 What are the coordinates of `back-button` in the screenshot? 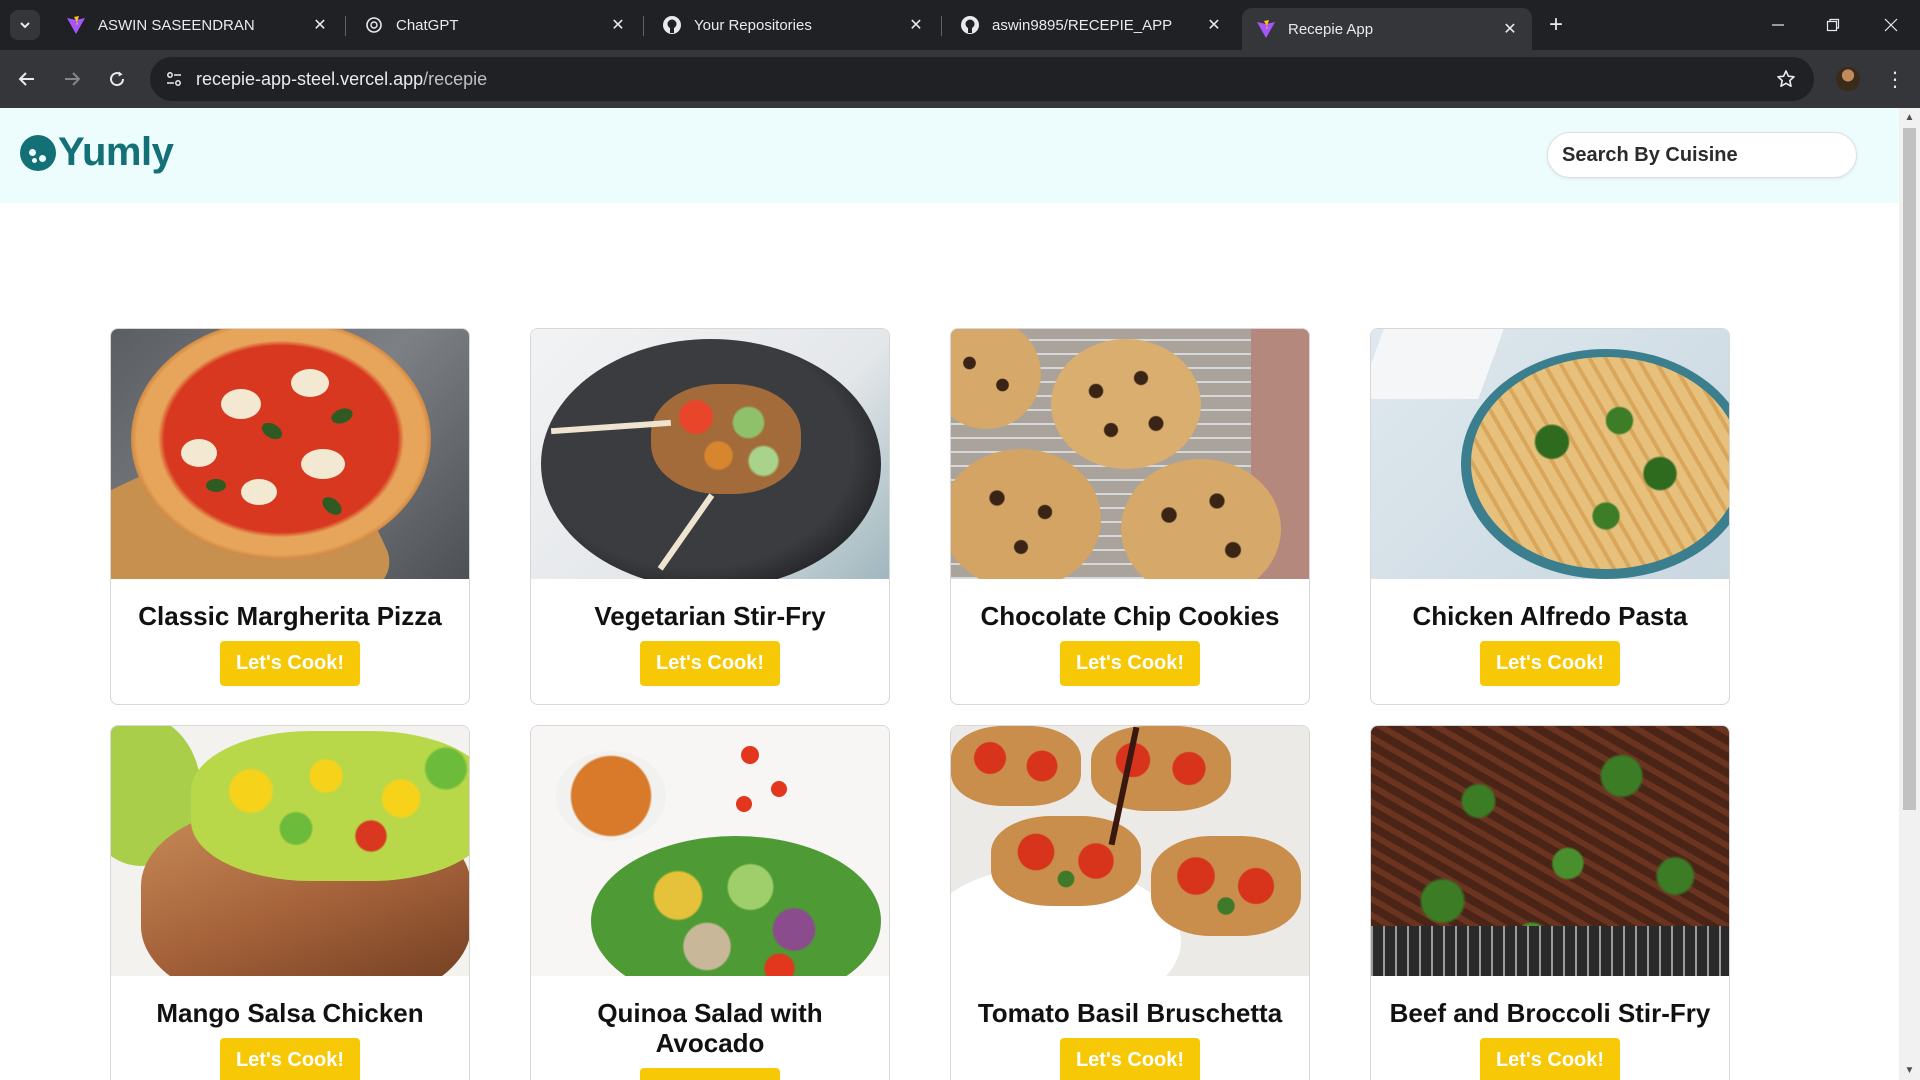 It's located at (27, 79).